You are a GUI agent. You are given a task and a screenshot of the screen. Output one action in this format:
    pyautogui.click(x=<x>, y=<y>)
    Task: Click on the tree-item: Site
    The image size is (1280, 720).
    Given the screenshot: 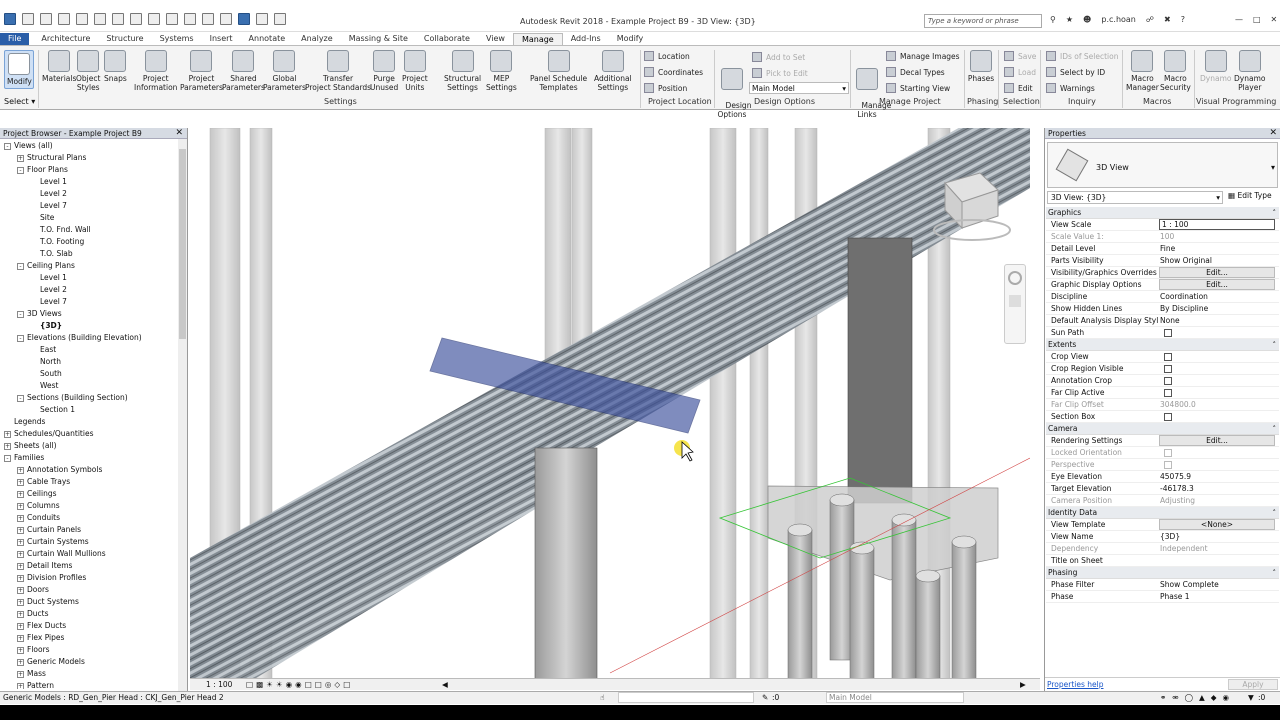 What is the action you would take?
    pyautogui.click(x=42, y=218)
    